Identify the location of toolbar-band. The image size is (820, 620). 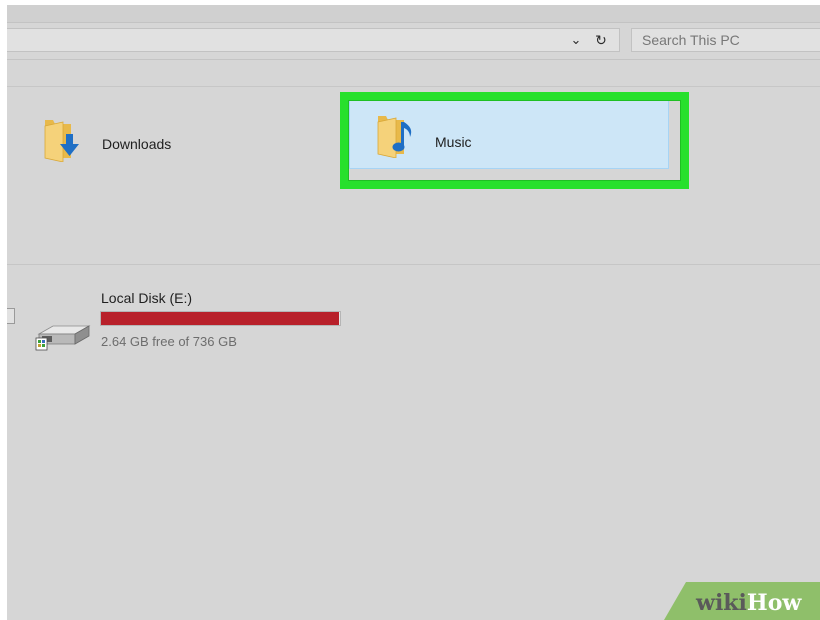
(413, 73).